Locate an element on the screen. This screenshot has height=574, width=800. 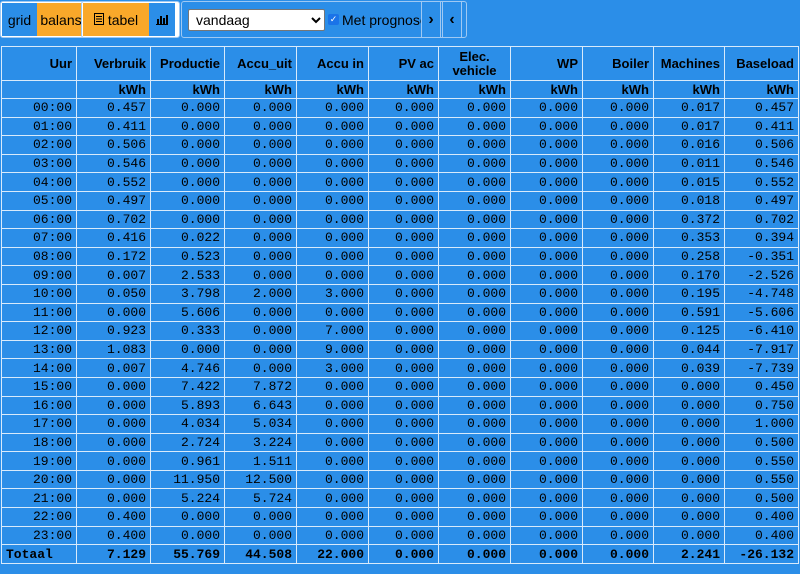
column-header: Machines is located at coordinates (689, 63).